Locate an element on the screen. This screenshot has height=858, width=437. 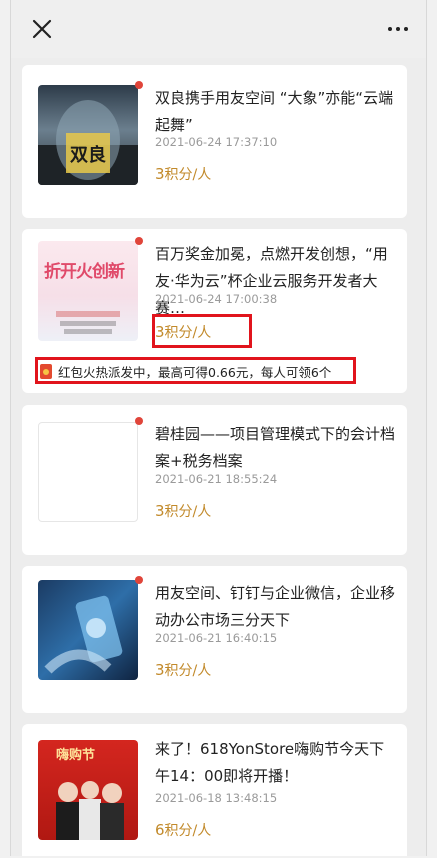
top-bar is located at coordinates (218, 29).